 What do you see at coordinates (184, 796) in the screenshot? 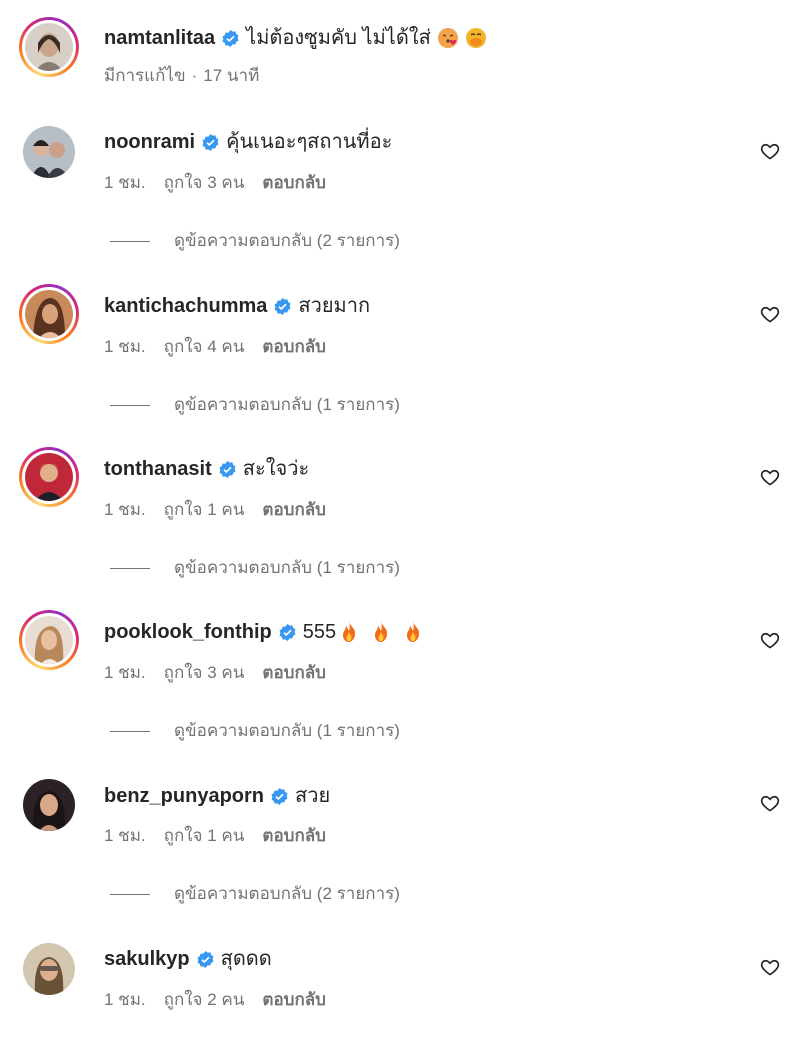
I see `username: benz_punyaporn` at bounding box center [184, 796].